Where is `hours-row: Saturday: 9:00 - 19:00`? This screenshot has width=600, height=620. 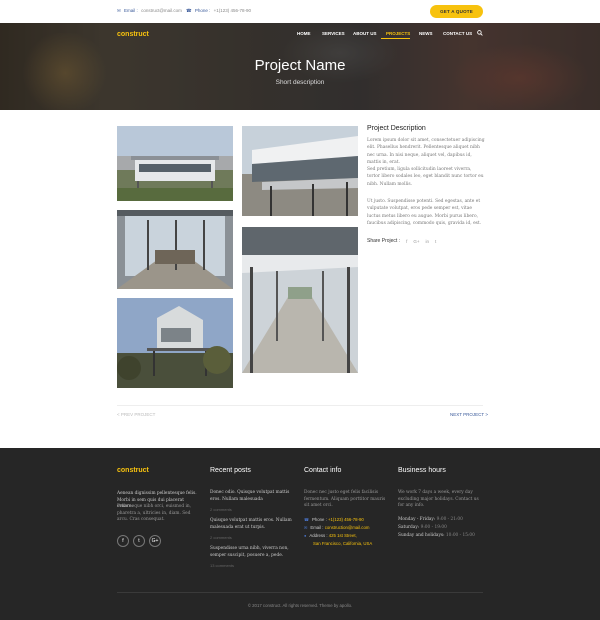 hours-row: Saturday: 9:00 - 19:00 is located at coordinates (422, 527).